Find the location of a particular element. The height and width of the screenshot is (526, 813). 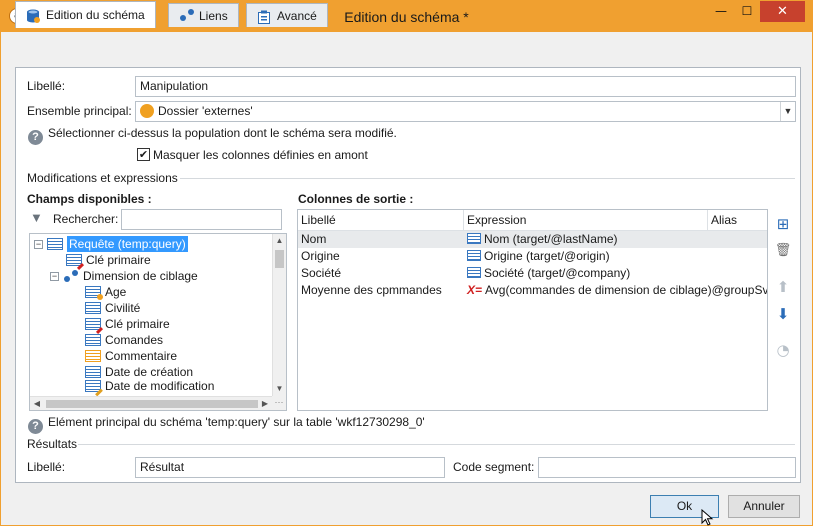

move-down-icon: ⬇ is located at coordinates (783, 314).